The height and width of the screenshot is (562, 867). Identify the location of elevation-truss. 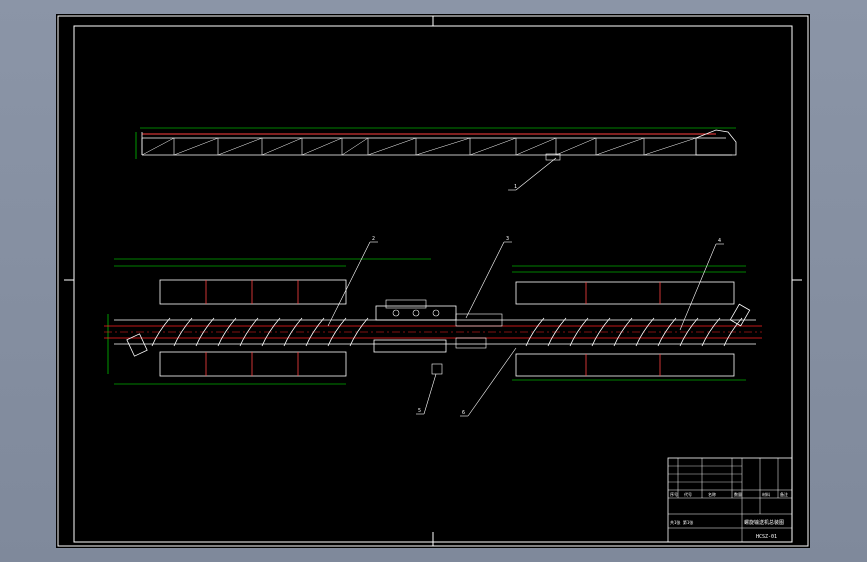
(419, 146).